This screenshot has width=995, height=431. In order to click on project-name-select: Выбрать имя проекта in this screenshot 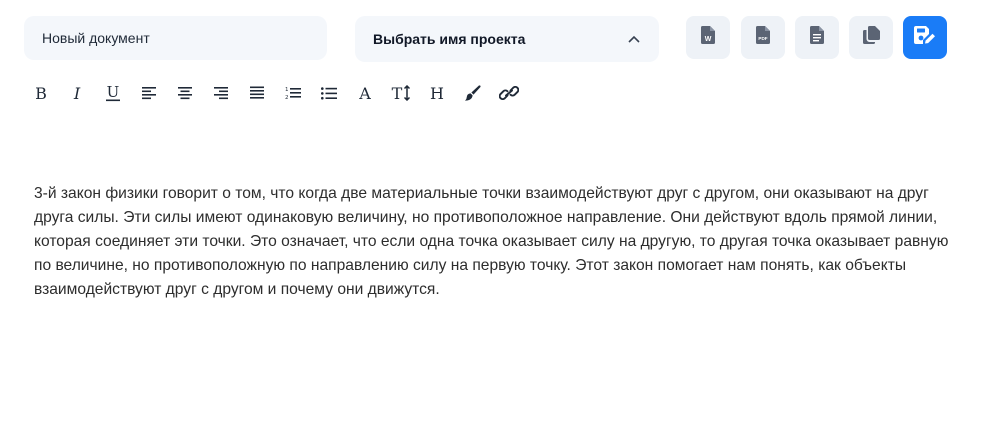, I will do `click(507, 39)`.